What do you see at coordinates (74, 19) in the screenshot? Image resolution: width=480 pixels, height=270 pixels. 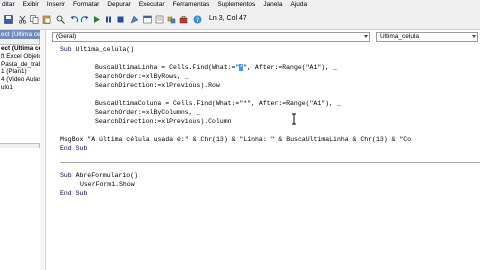 I see `undo-icon` at bounding box center [74, 19].